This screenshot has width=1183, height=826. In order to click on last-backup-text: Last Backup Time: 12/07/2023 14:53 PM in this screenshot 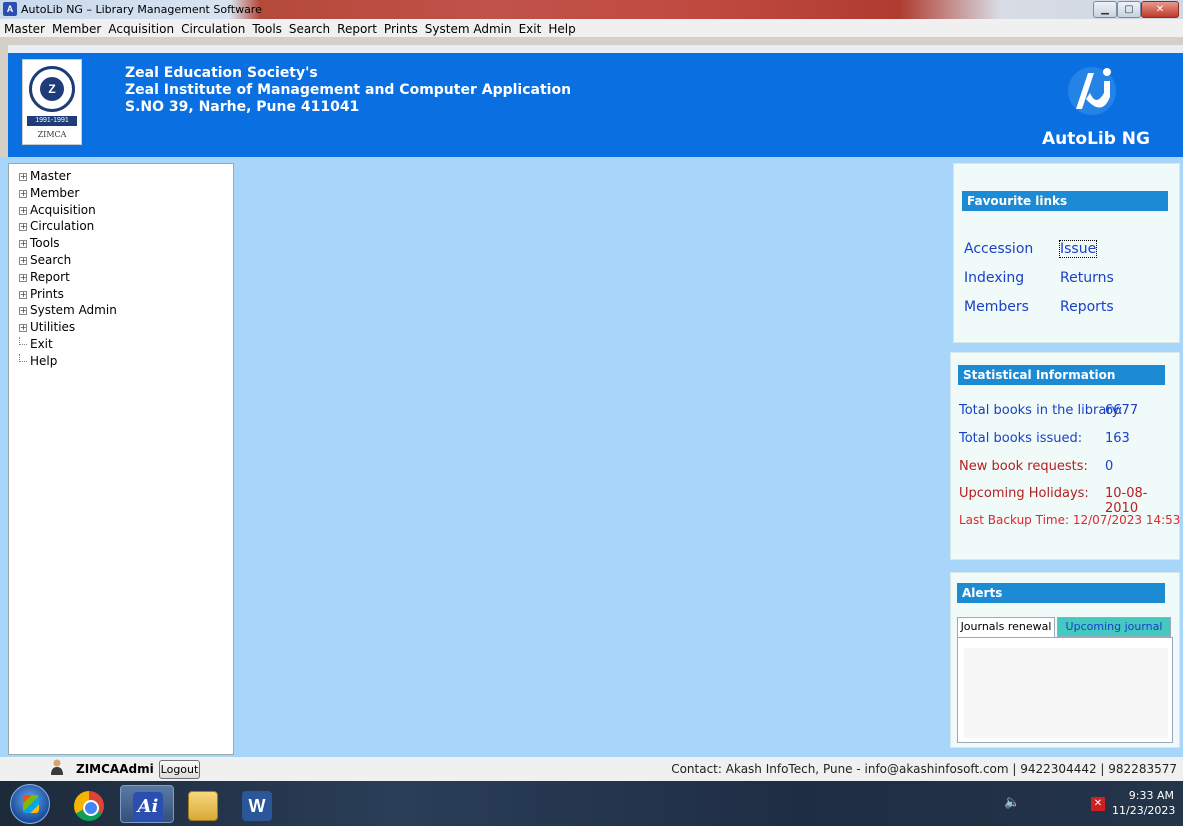, I will do `click(1071, 520)`.